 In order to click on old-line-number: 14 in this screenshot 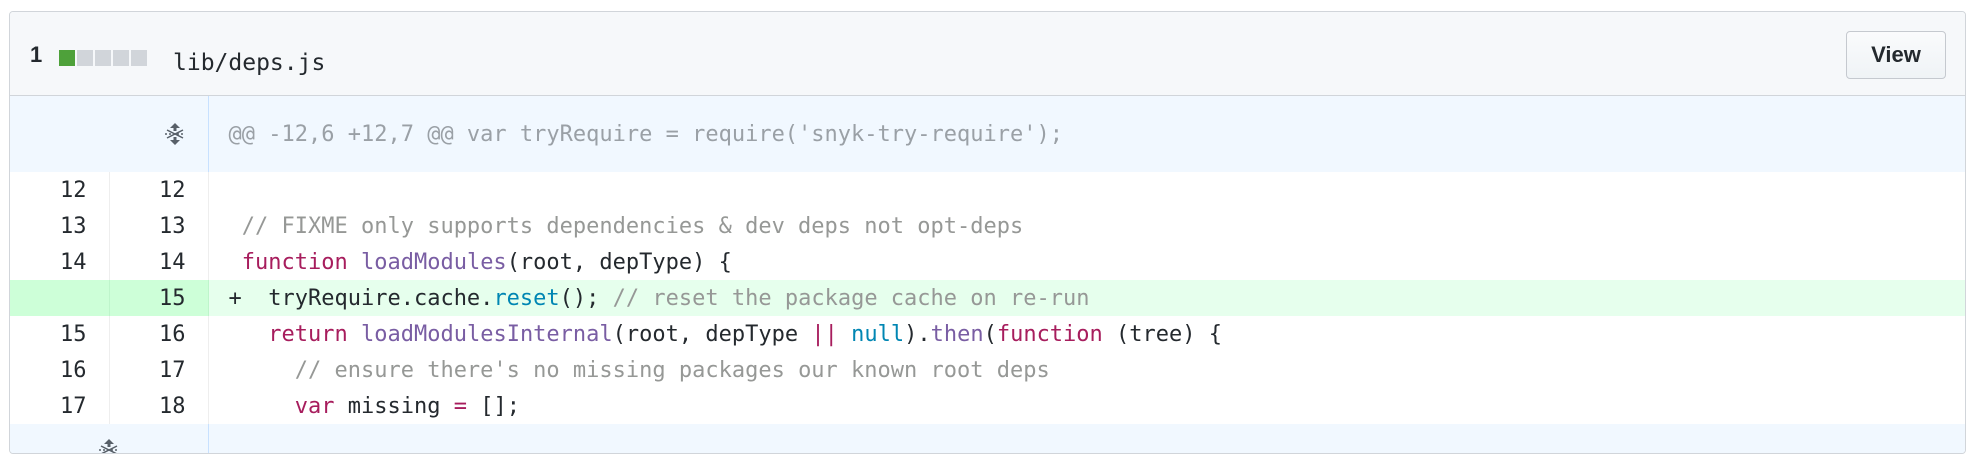, I will do `click(60, 262)`.